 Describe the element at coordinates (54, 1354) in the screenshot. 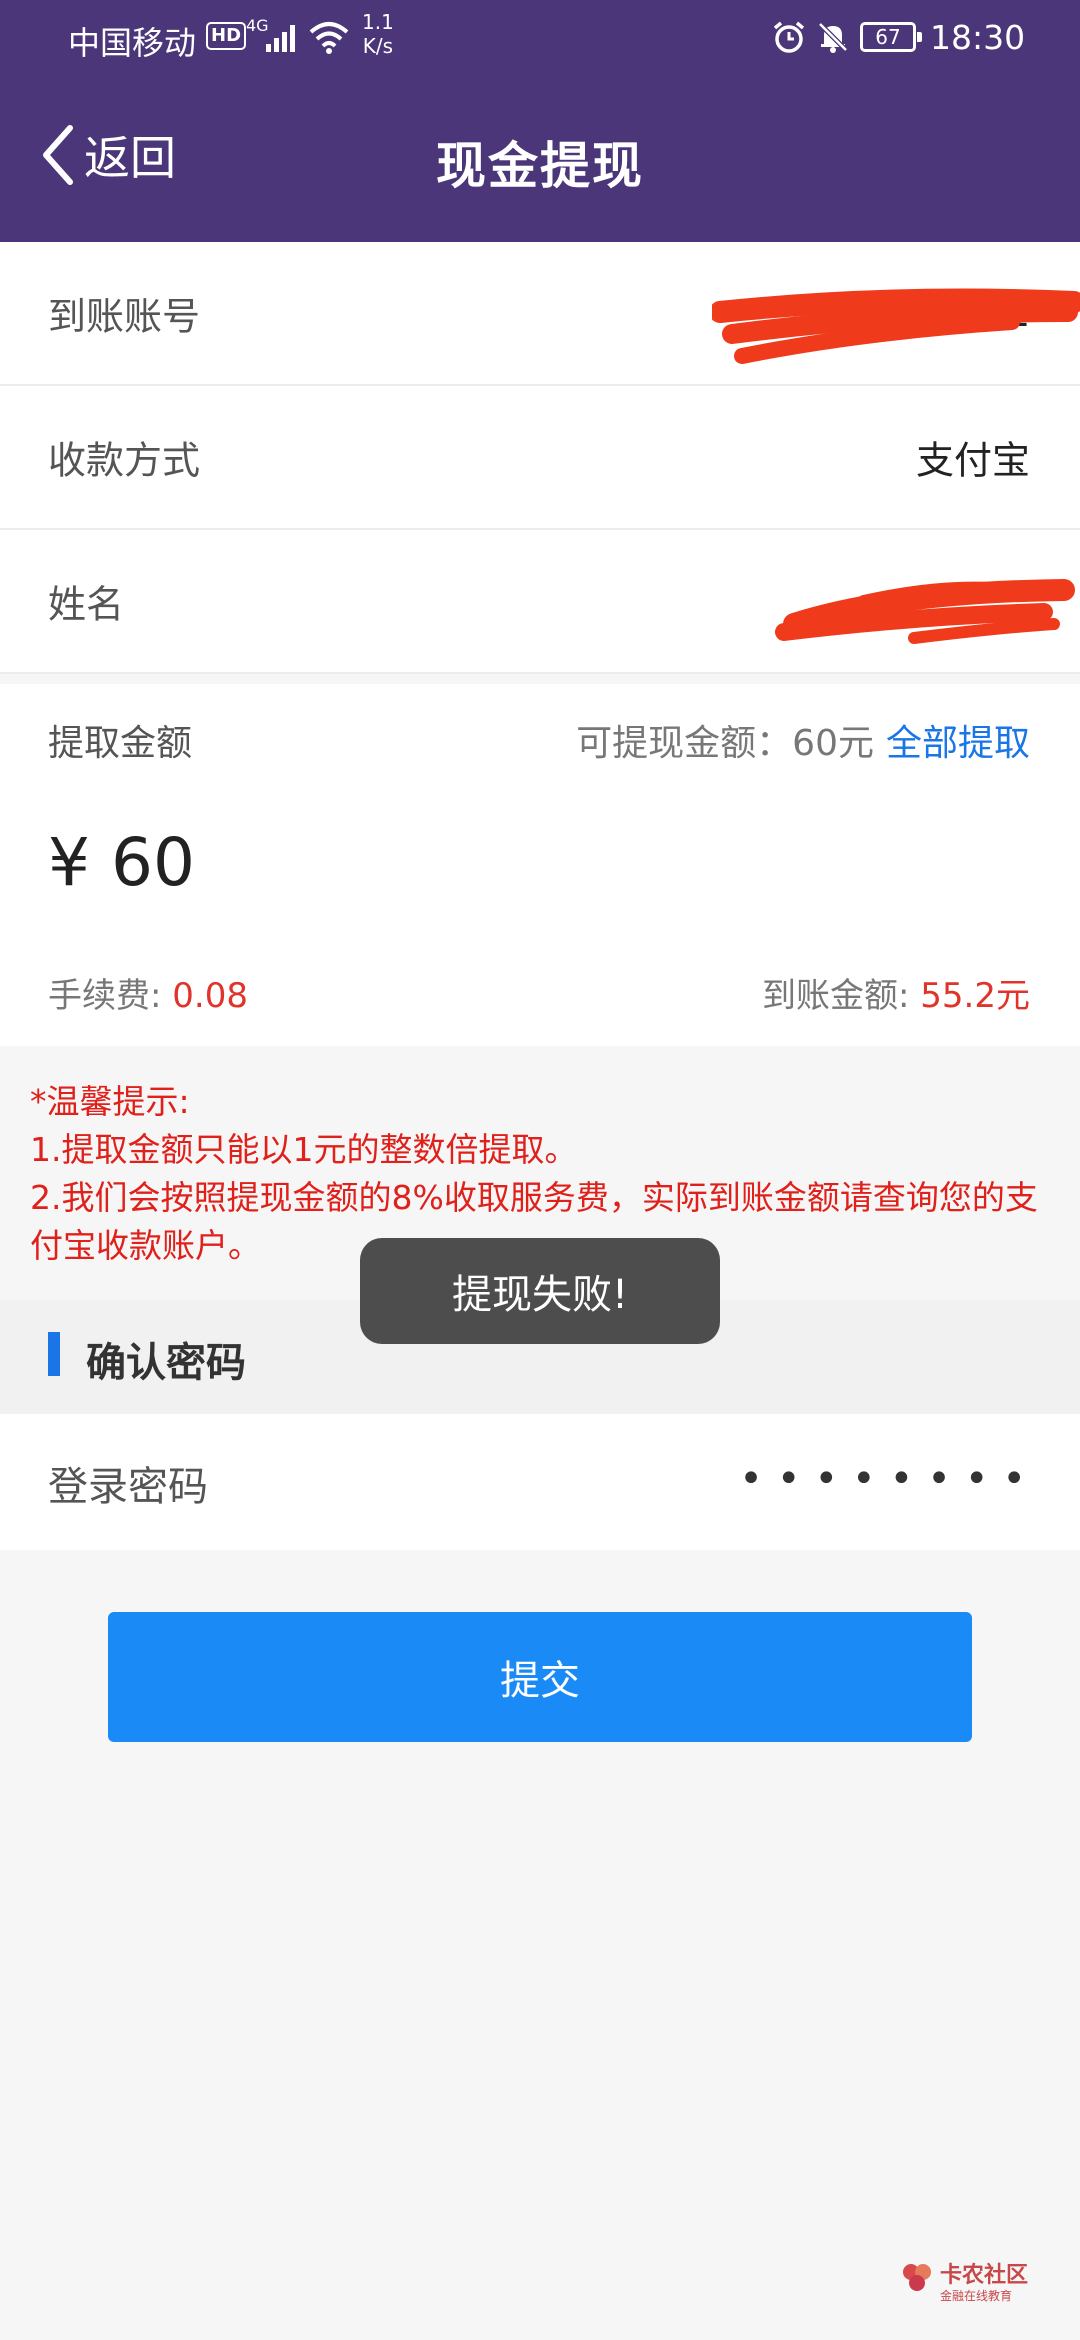

I see `section-accent-bar` at that location.